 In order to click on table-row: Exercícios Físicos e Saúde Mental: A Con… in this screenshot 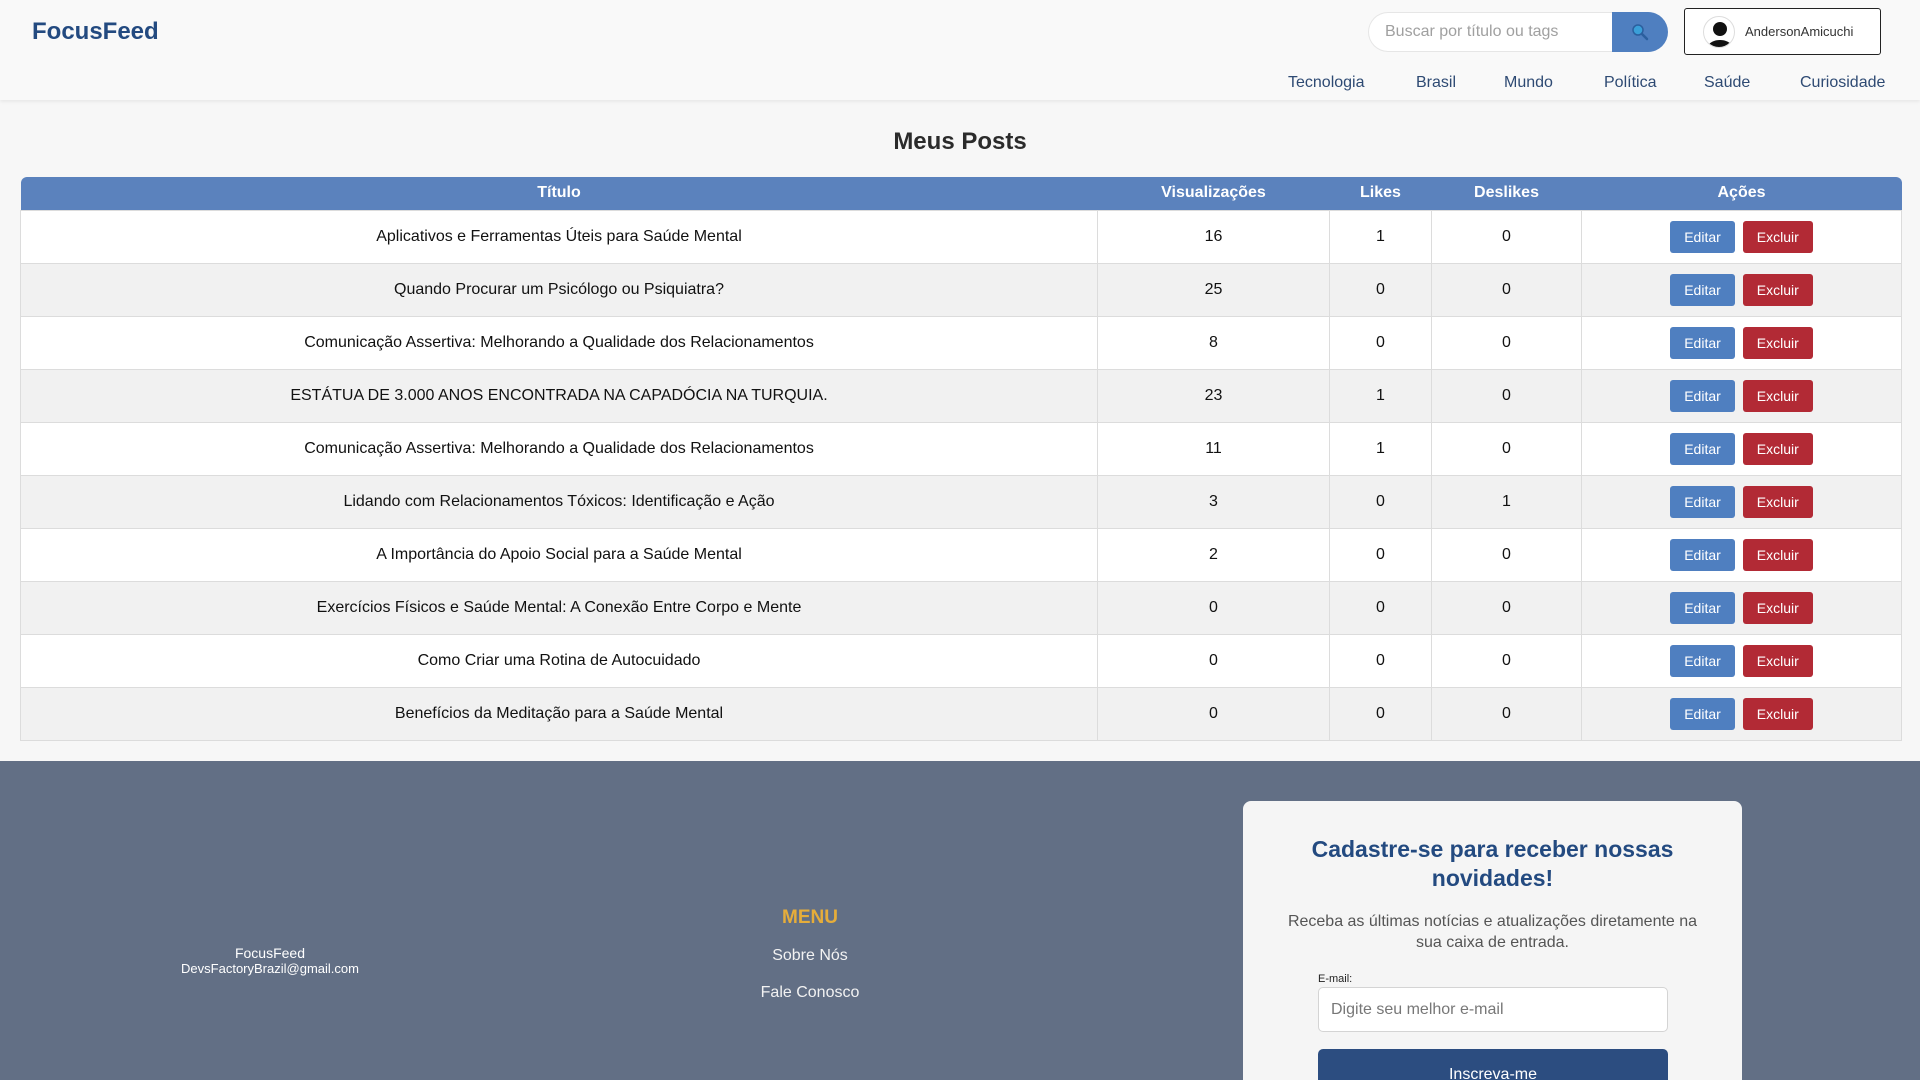, I will do `click(961, 607)`.